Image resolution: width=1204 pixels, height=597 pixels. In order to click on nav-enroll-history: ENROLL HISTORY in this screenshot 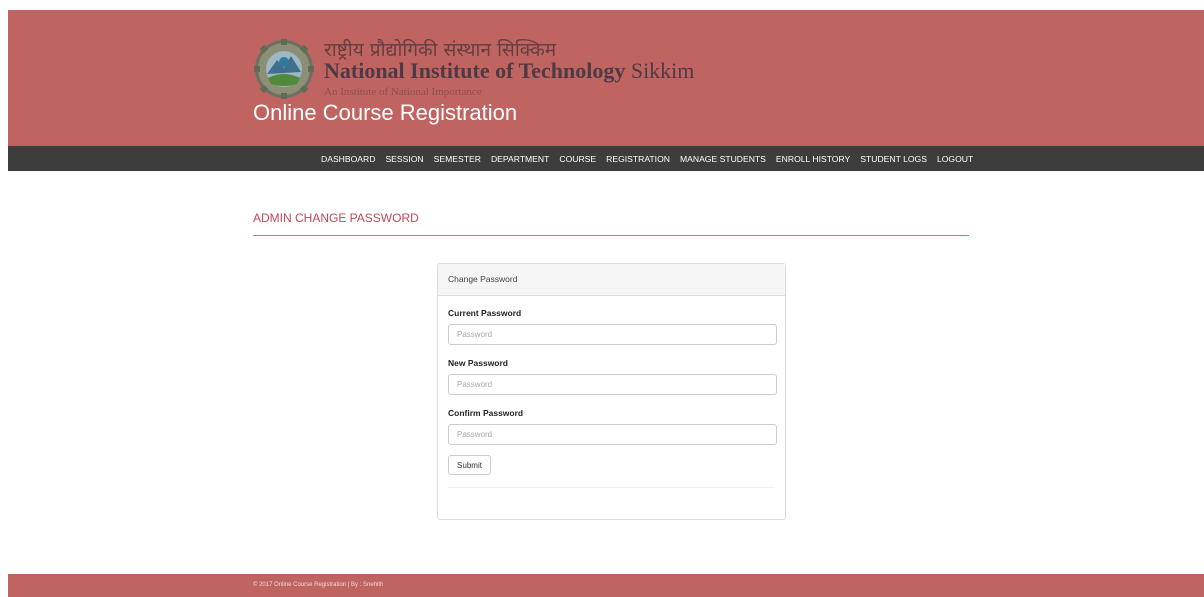, I will do `click(813, 159)`.